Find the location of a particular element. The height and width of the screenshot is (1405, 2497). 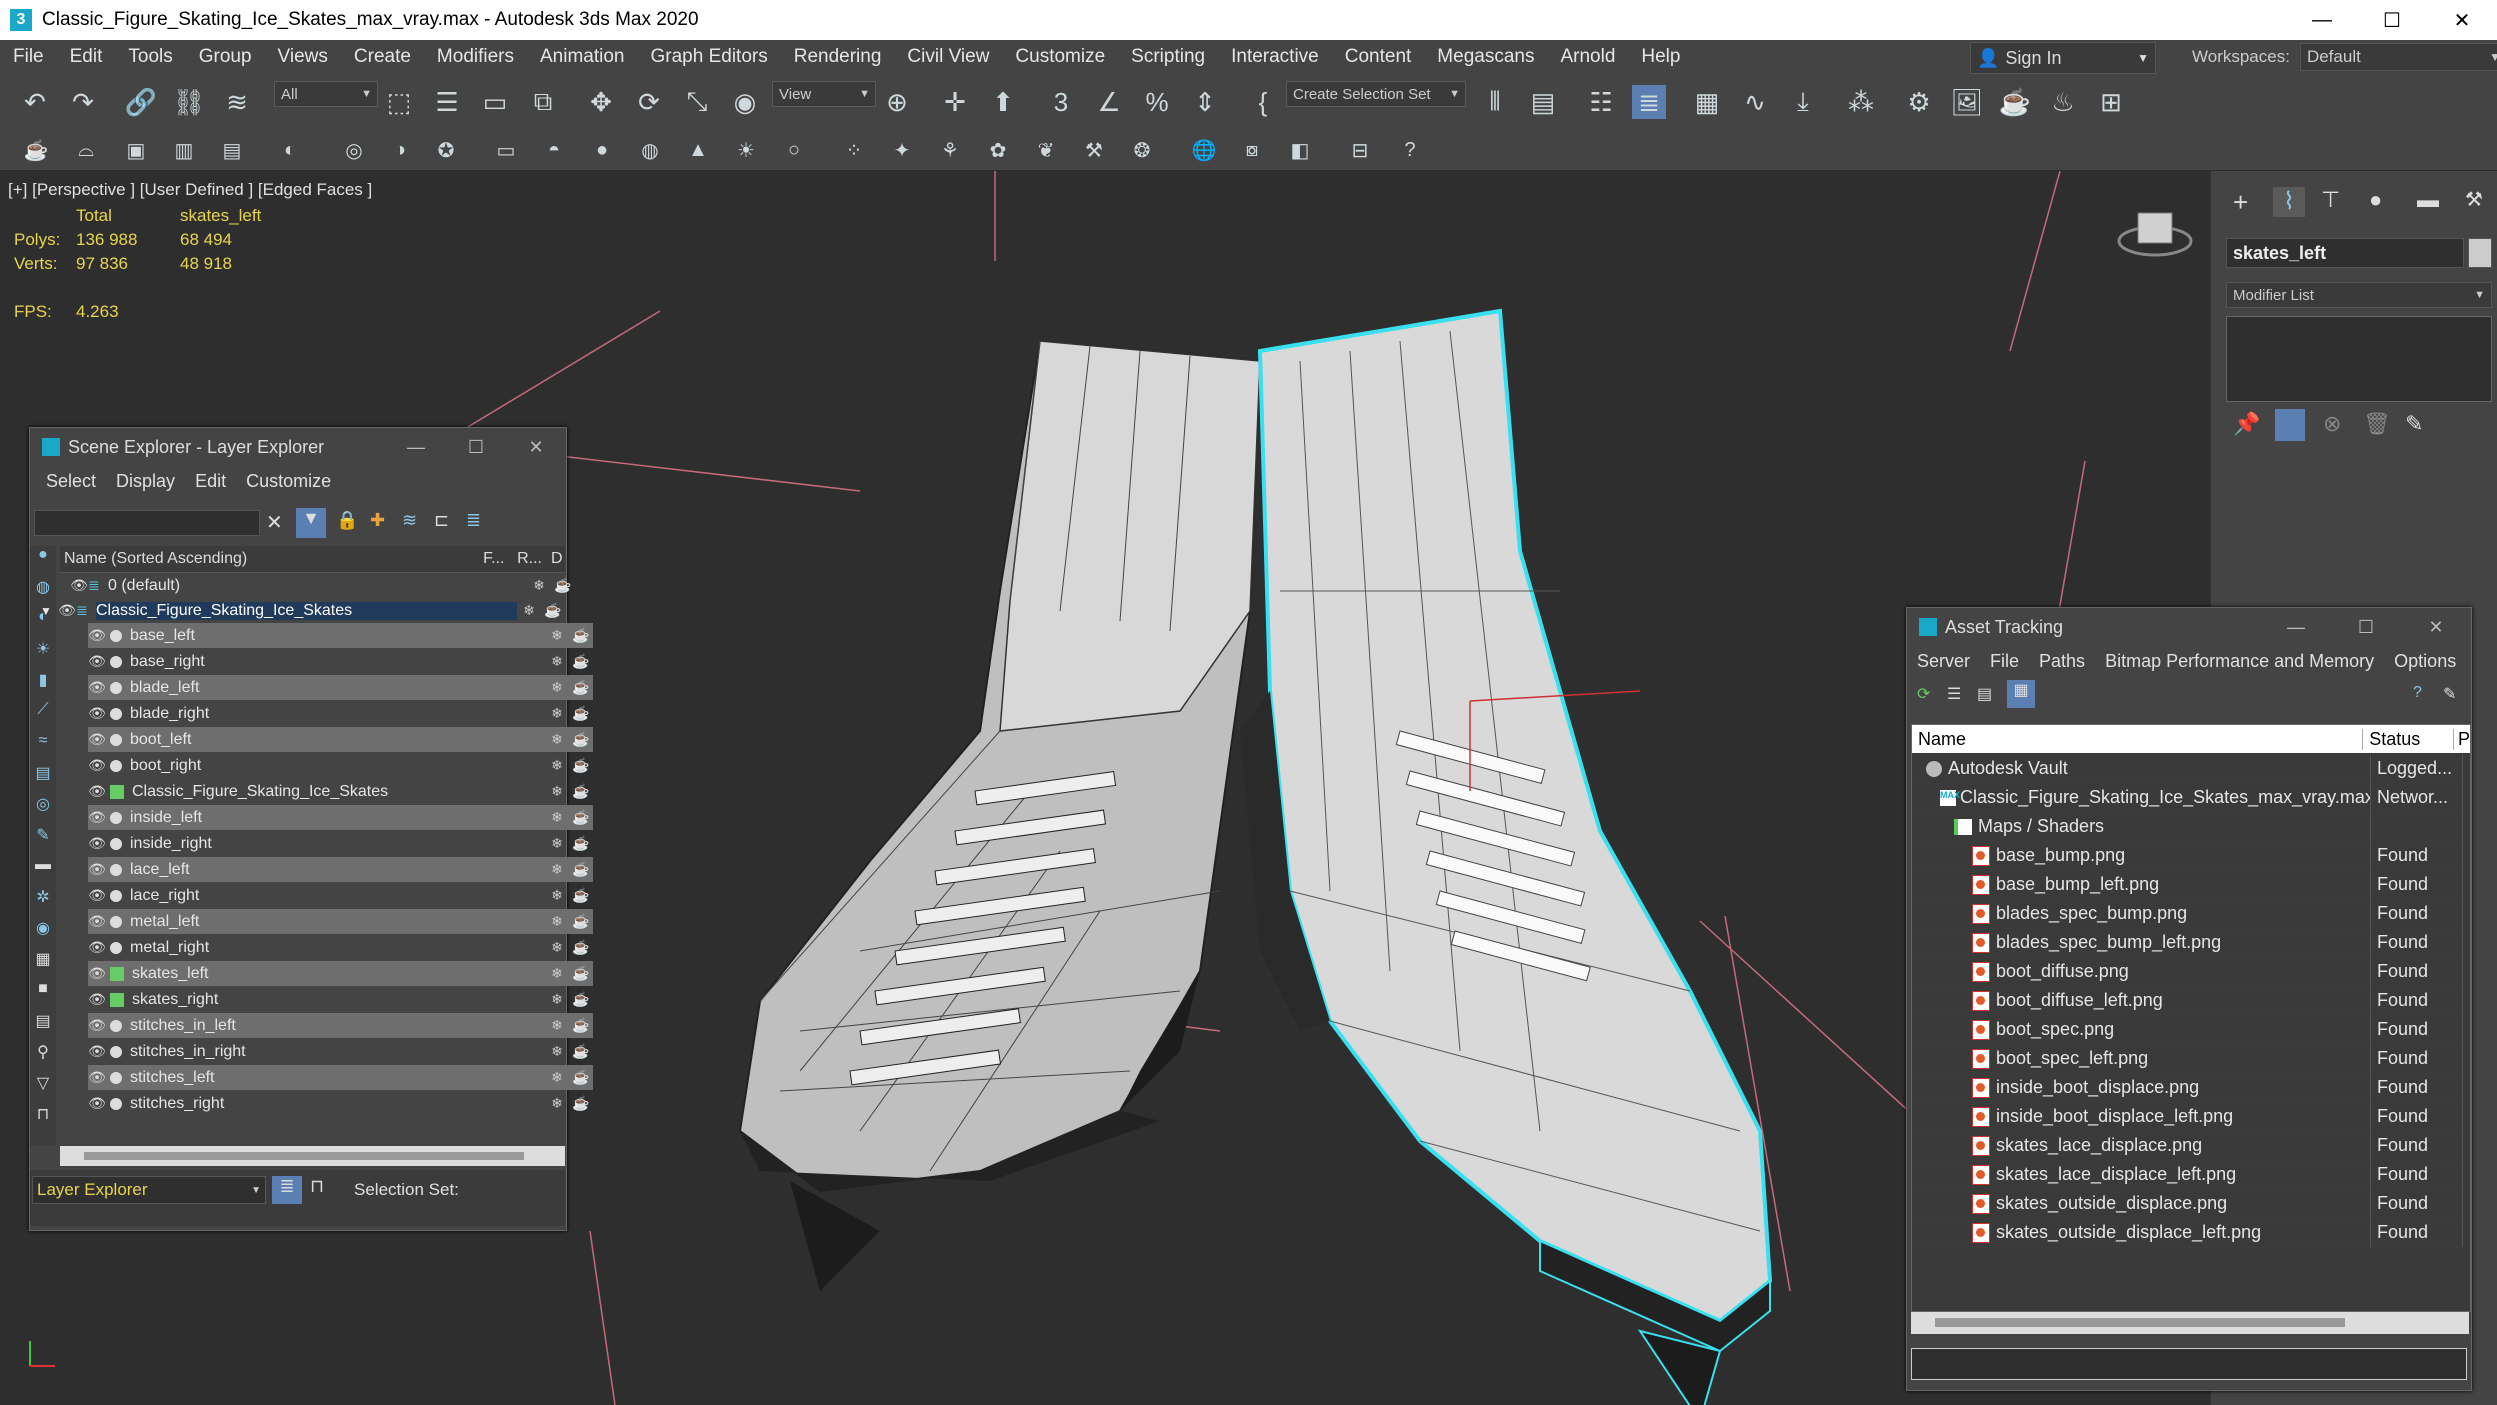

pin-stack-icon: 📌 is located at coordinates (2246, 424).